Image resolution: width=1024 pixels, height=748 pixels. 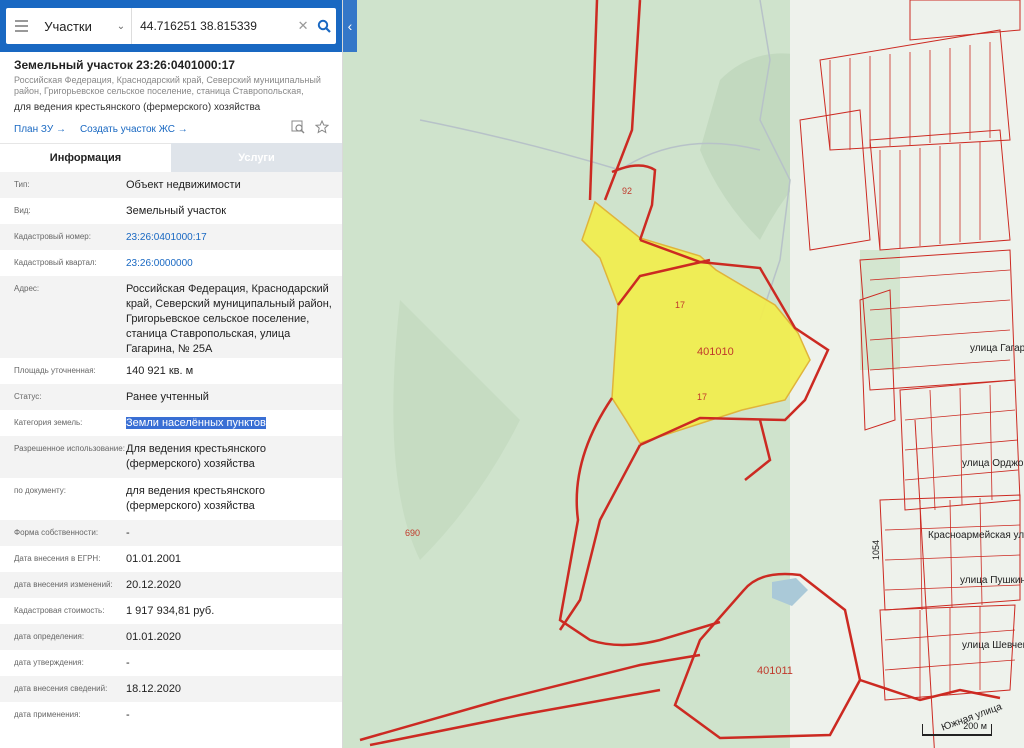 What do you see at coordinates (72, 715) in the screenshot?
I see `table-row: дата применения: -` at bounding box center [72, 715].